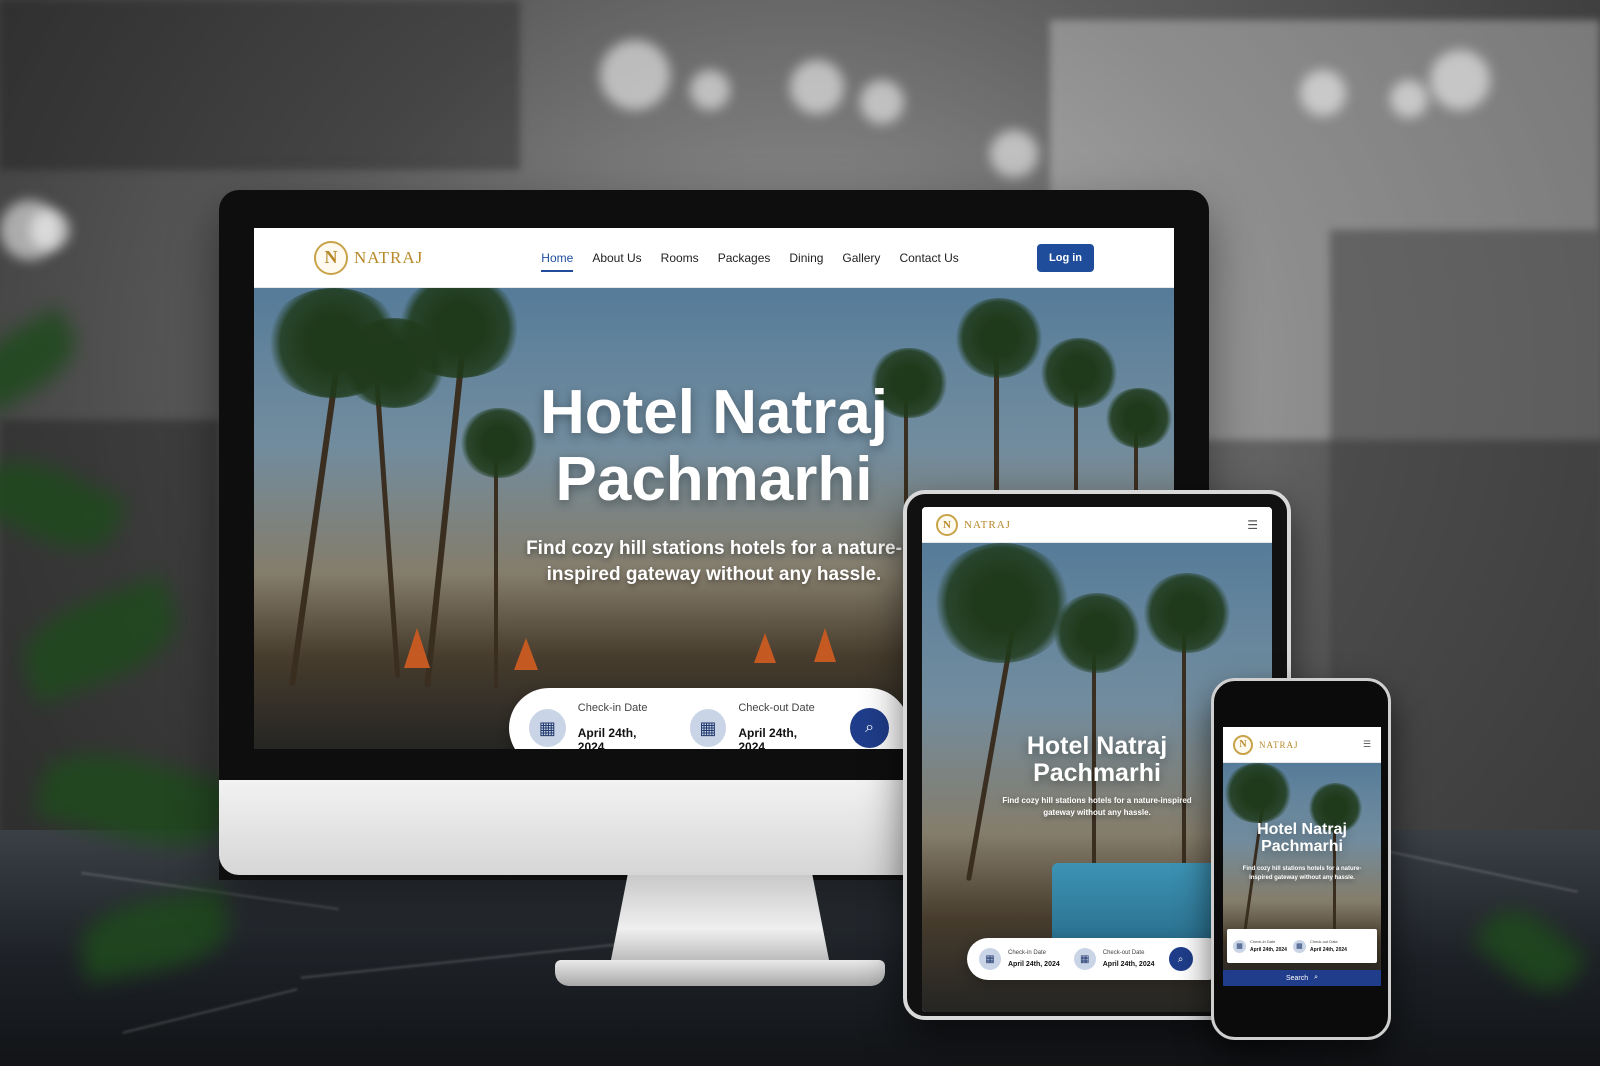  What do you see at coordinates (744, 258) in the screenshot?
I see `nav-packages: Packages` at bounding box center [744, 258].